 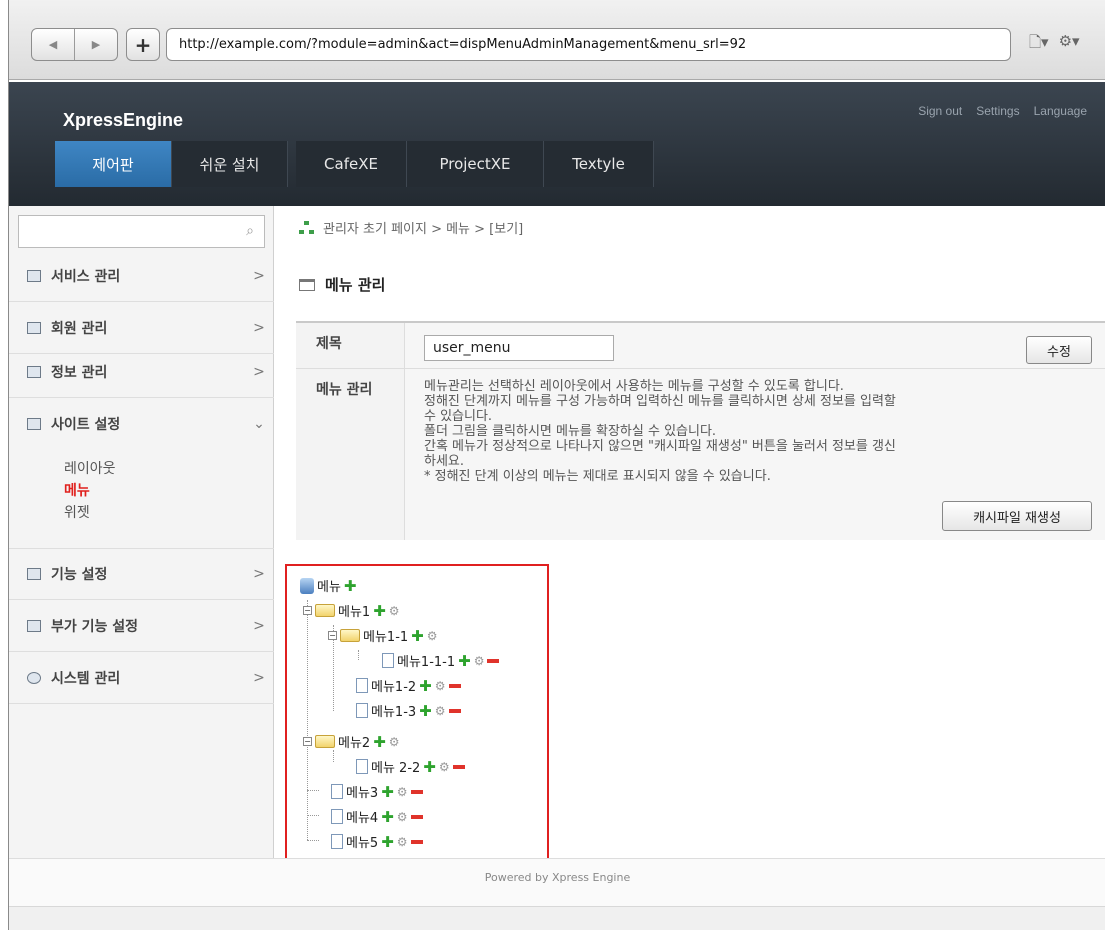 I want to click on sidebar-item-features: 기능 설정 >, so click(x=141, y=574).